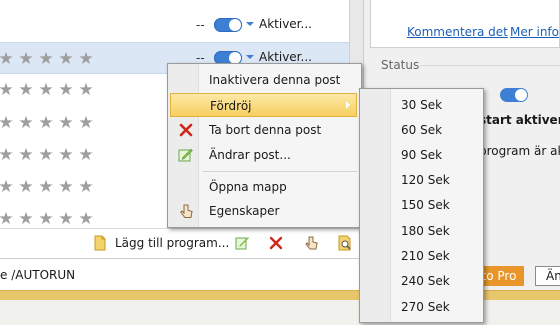 This screenshot has width=560, height=325. I want to click on delay-option-label: 240 Sek, so click(425, 281).